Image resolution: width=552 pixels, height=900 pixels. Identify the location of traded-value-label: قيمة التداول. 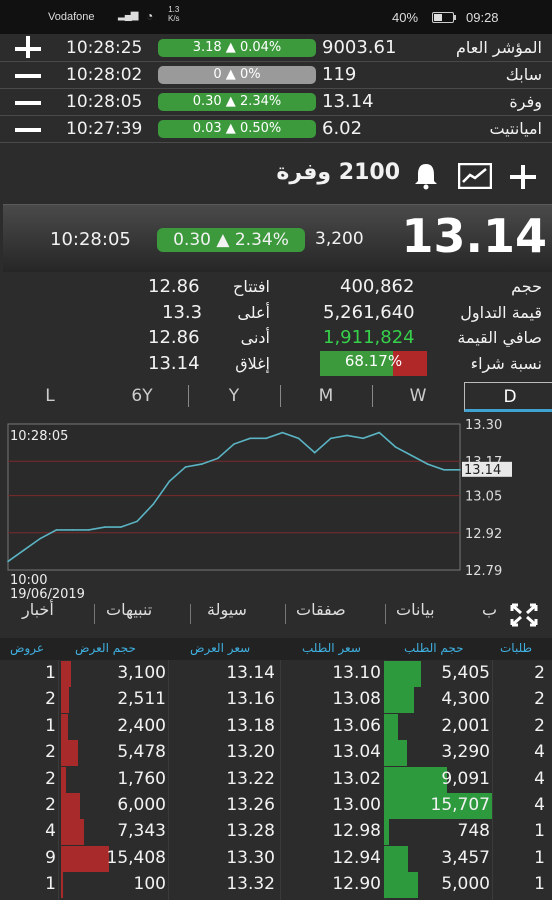
(501, 312).